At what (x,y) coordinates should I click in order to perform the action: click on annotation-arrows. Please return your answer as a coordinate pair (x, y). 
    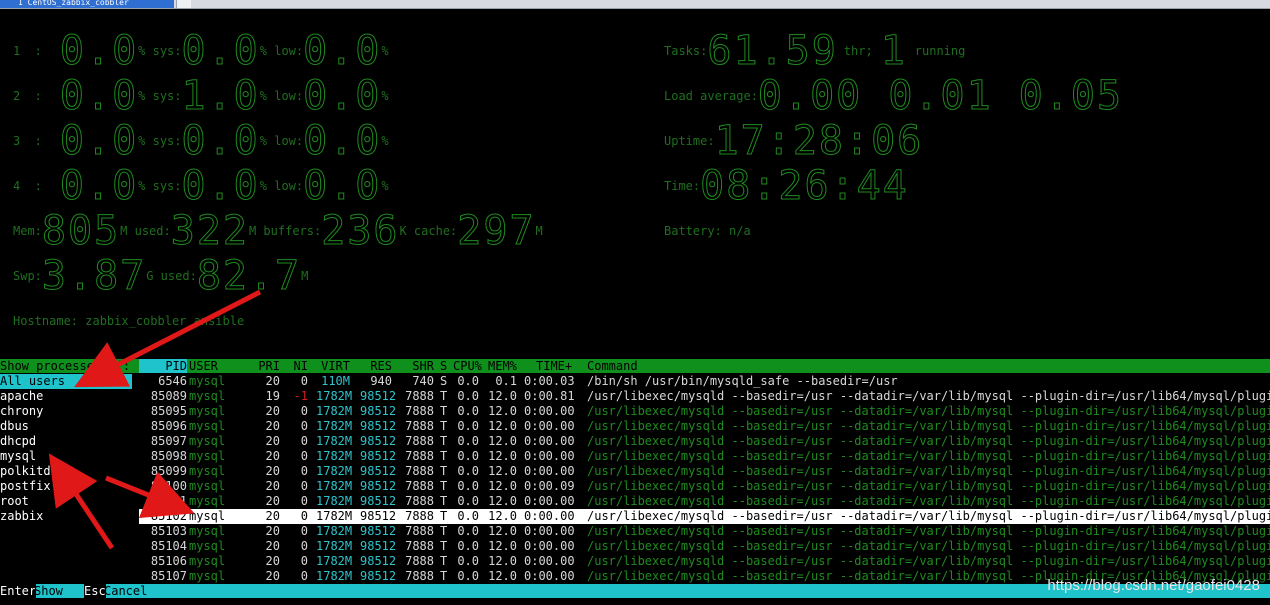
    Looking at the image, I should click on (155, 419).